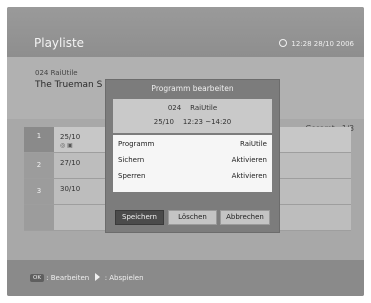 This screenshot has height=303, width=371. Describe the element at coordinates (37, 278) in the screenshot. I see `ok-key: OK` at that location.